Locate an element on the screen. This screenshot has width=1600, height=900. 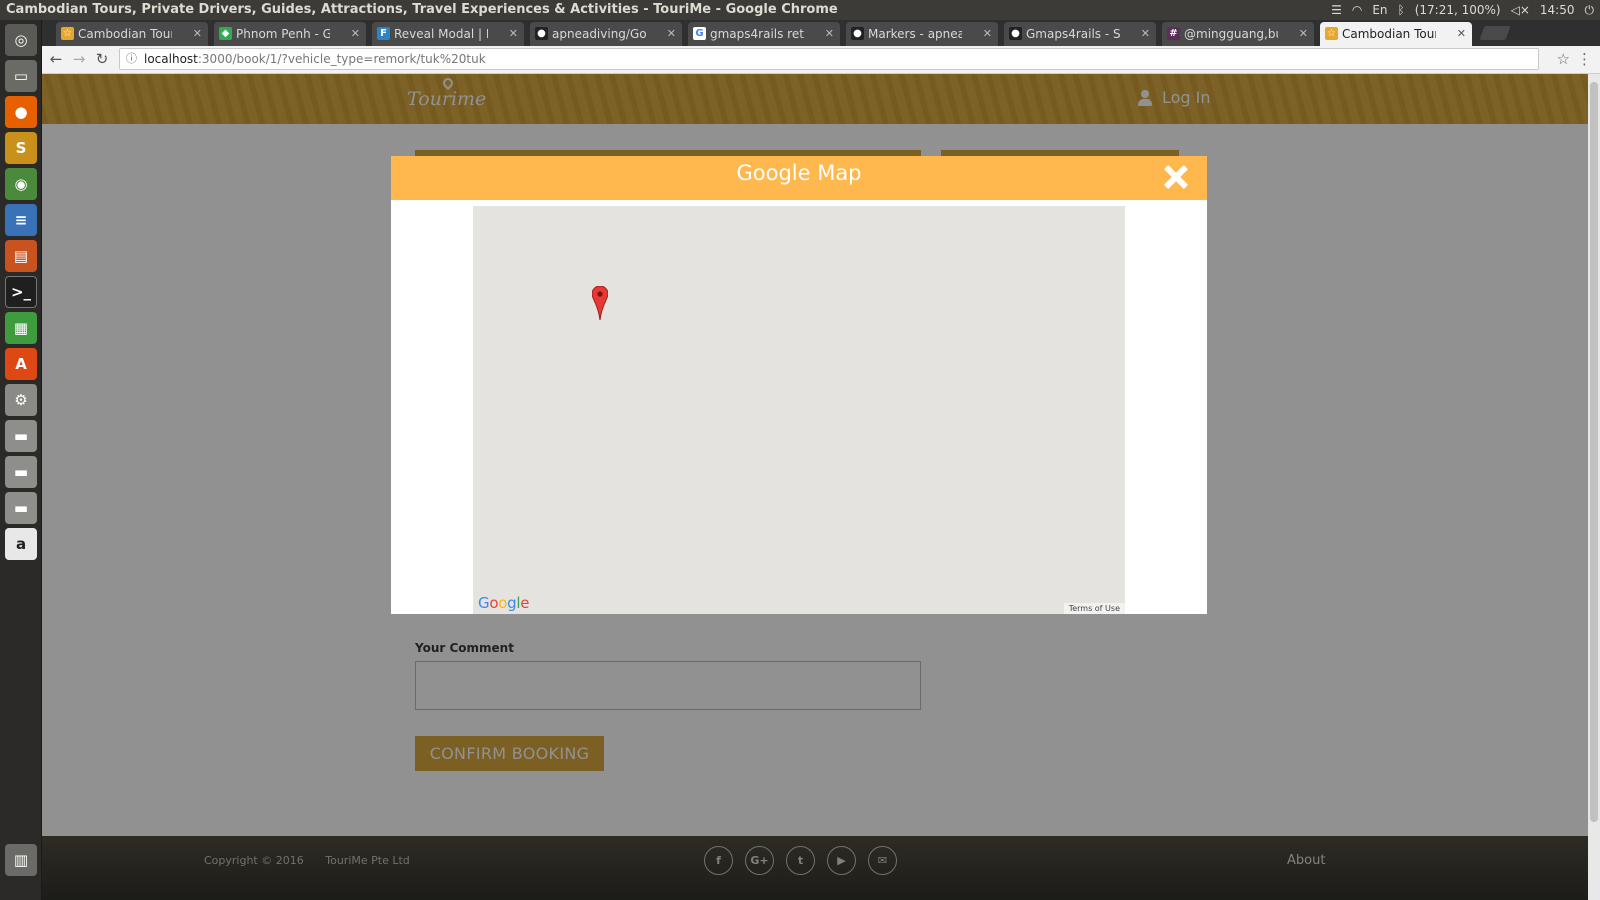
close-icon is located at coordinates (1176, 177).